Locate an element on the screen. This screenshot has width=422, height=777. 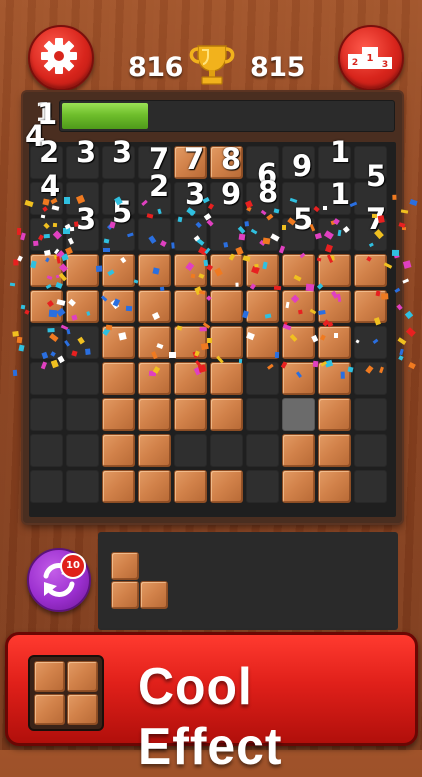
leaderboard-button: 1 2 3 is located at coordinates (371, 58).